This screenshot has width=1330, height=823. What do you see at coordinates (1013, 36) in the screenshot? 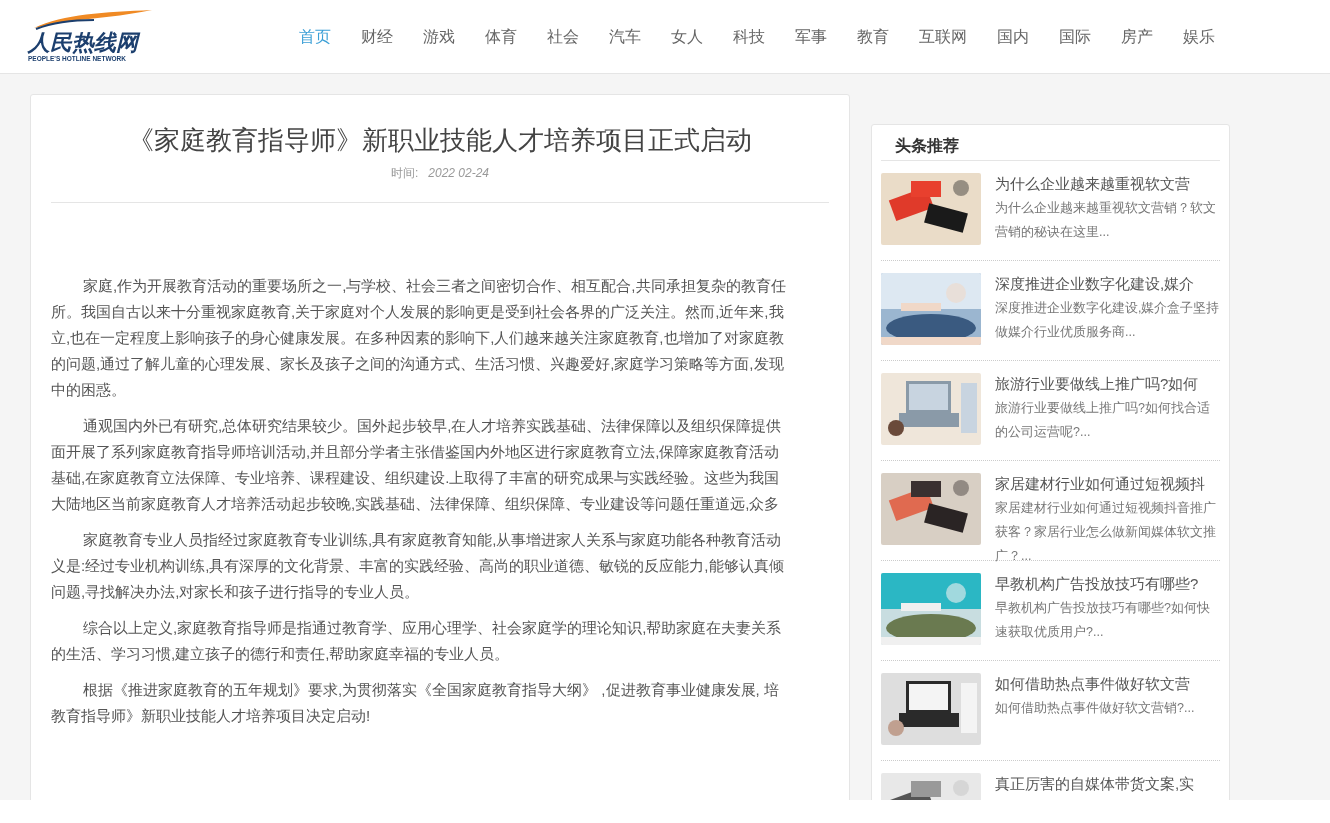
I see `nav-link: 国内` at bounding box center [1013, 36].